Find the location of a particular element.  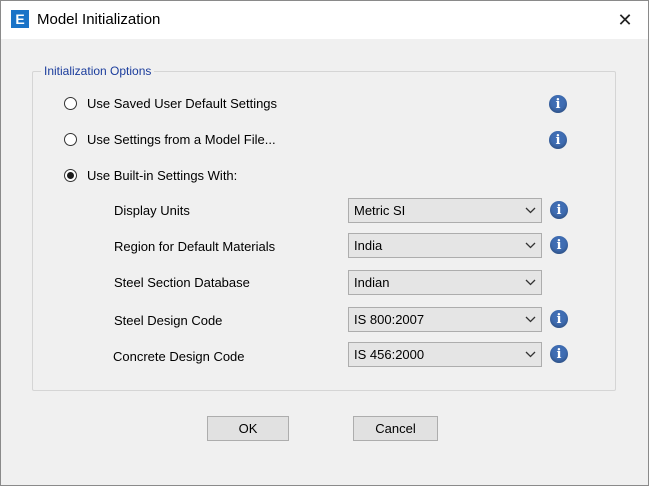

select-value: Indian is located at coordinates (372, 282).